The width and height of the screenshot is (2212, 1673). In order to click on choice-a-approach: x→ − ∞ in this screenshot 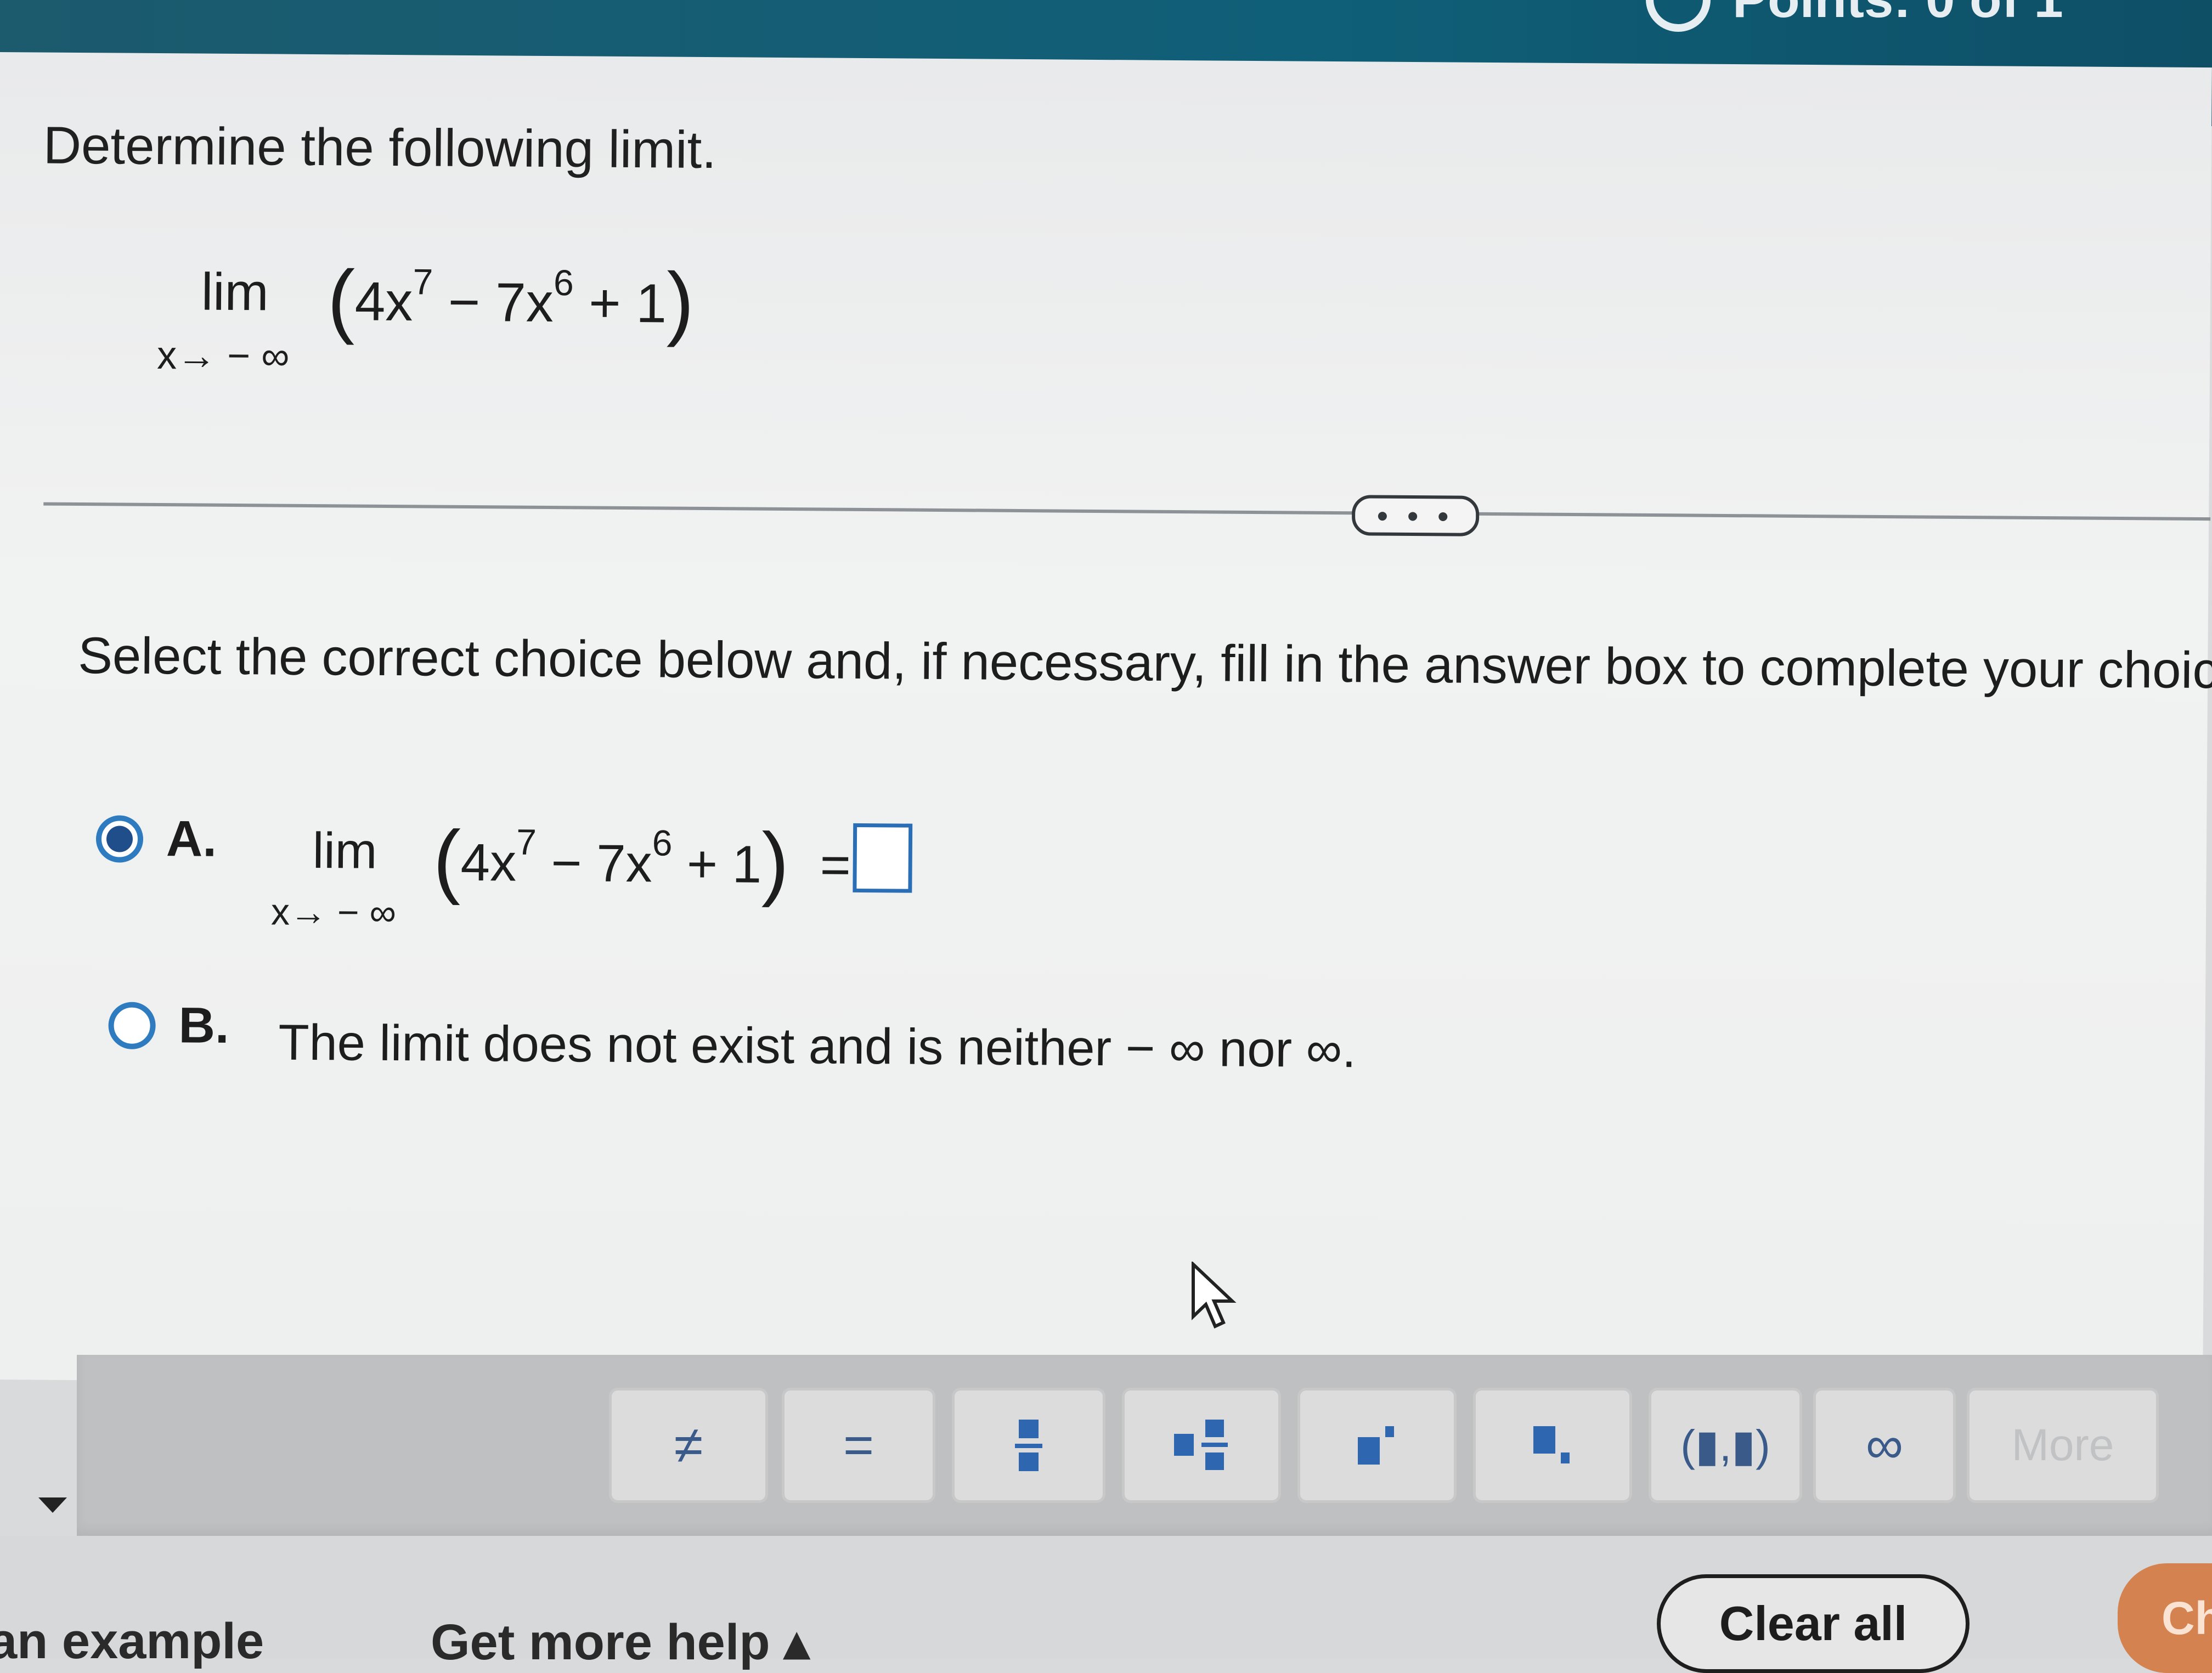, I will do `click(333, 912)`.